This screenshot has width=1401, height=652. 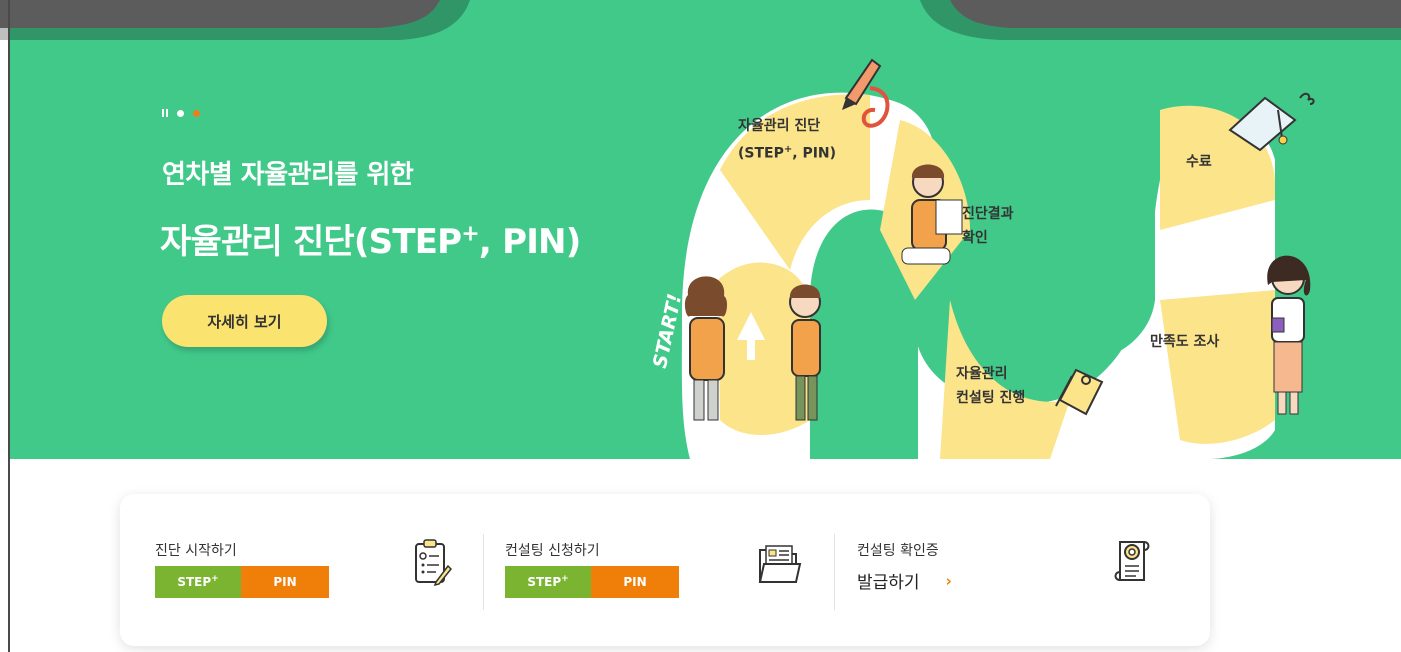 I want to click on consulting-apply-title: 컨설팅 신청하기, so click(x=552, y=551).